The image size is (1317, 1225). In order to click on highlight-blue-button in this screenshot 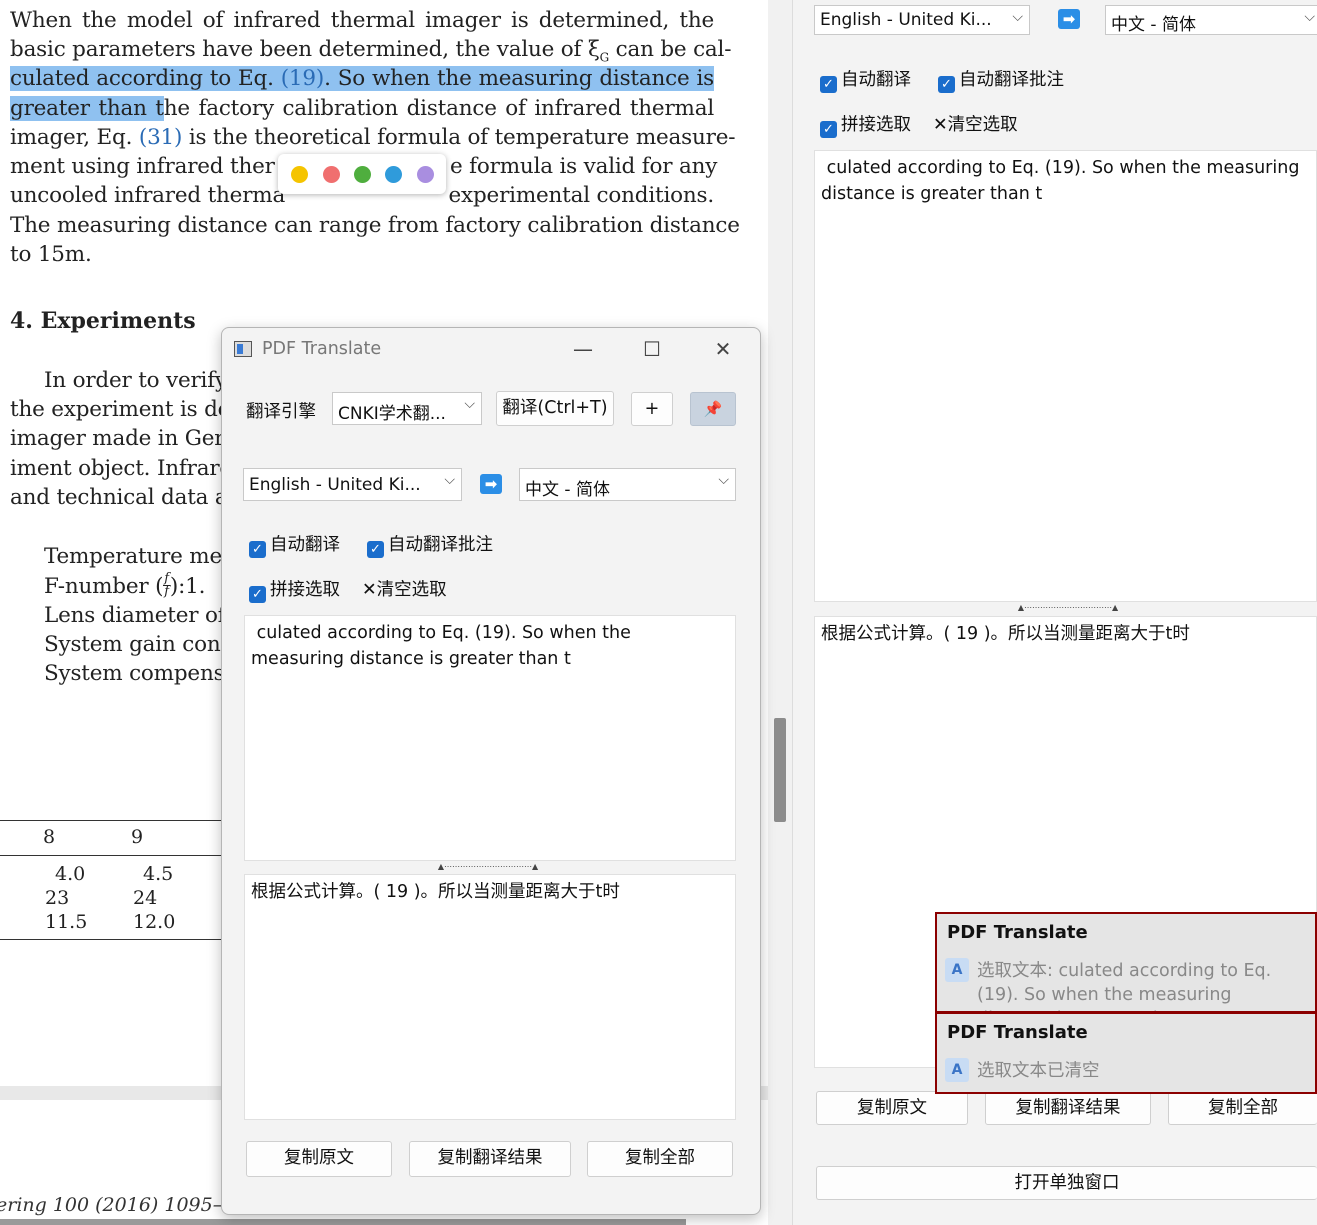, I will do `click(393, 174)`.